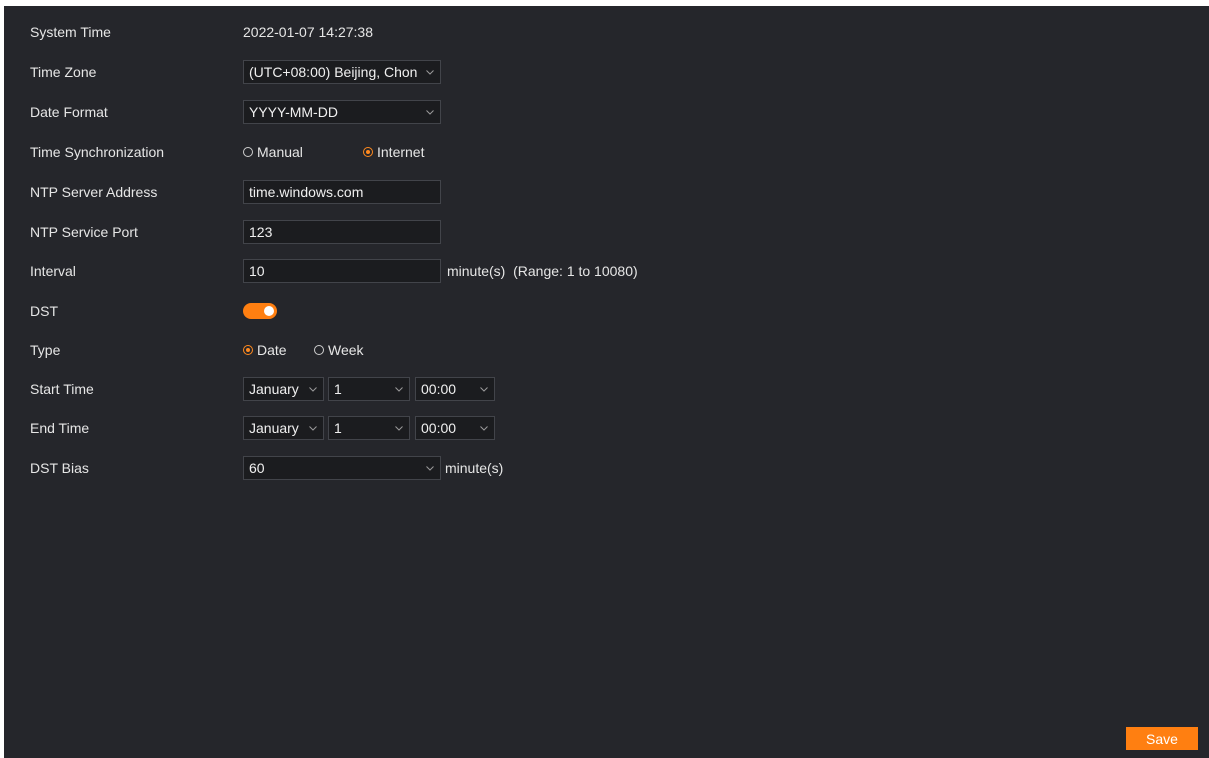 The image size is (1209, 758). Describe the element at coordinates (338, 428) in the screenshot. I see `end-day-value: 1` at that location.